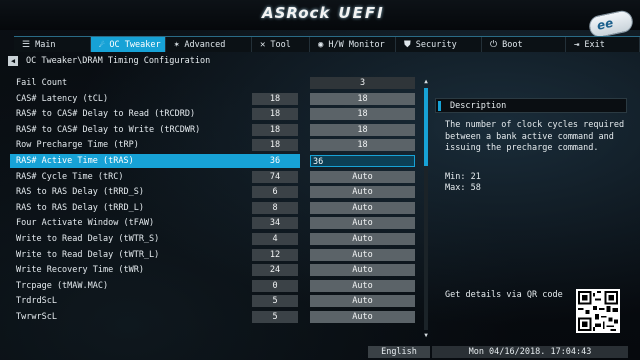  I want to click on setting-label: Trcpage (tMAW.MAC), so click(62, 285).